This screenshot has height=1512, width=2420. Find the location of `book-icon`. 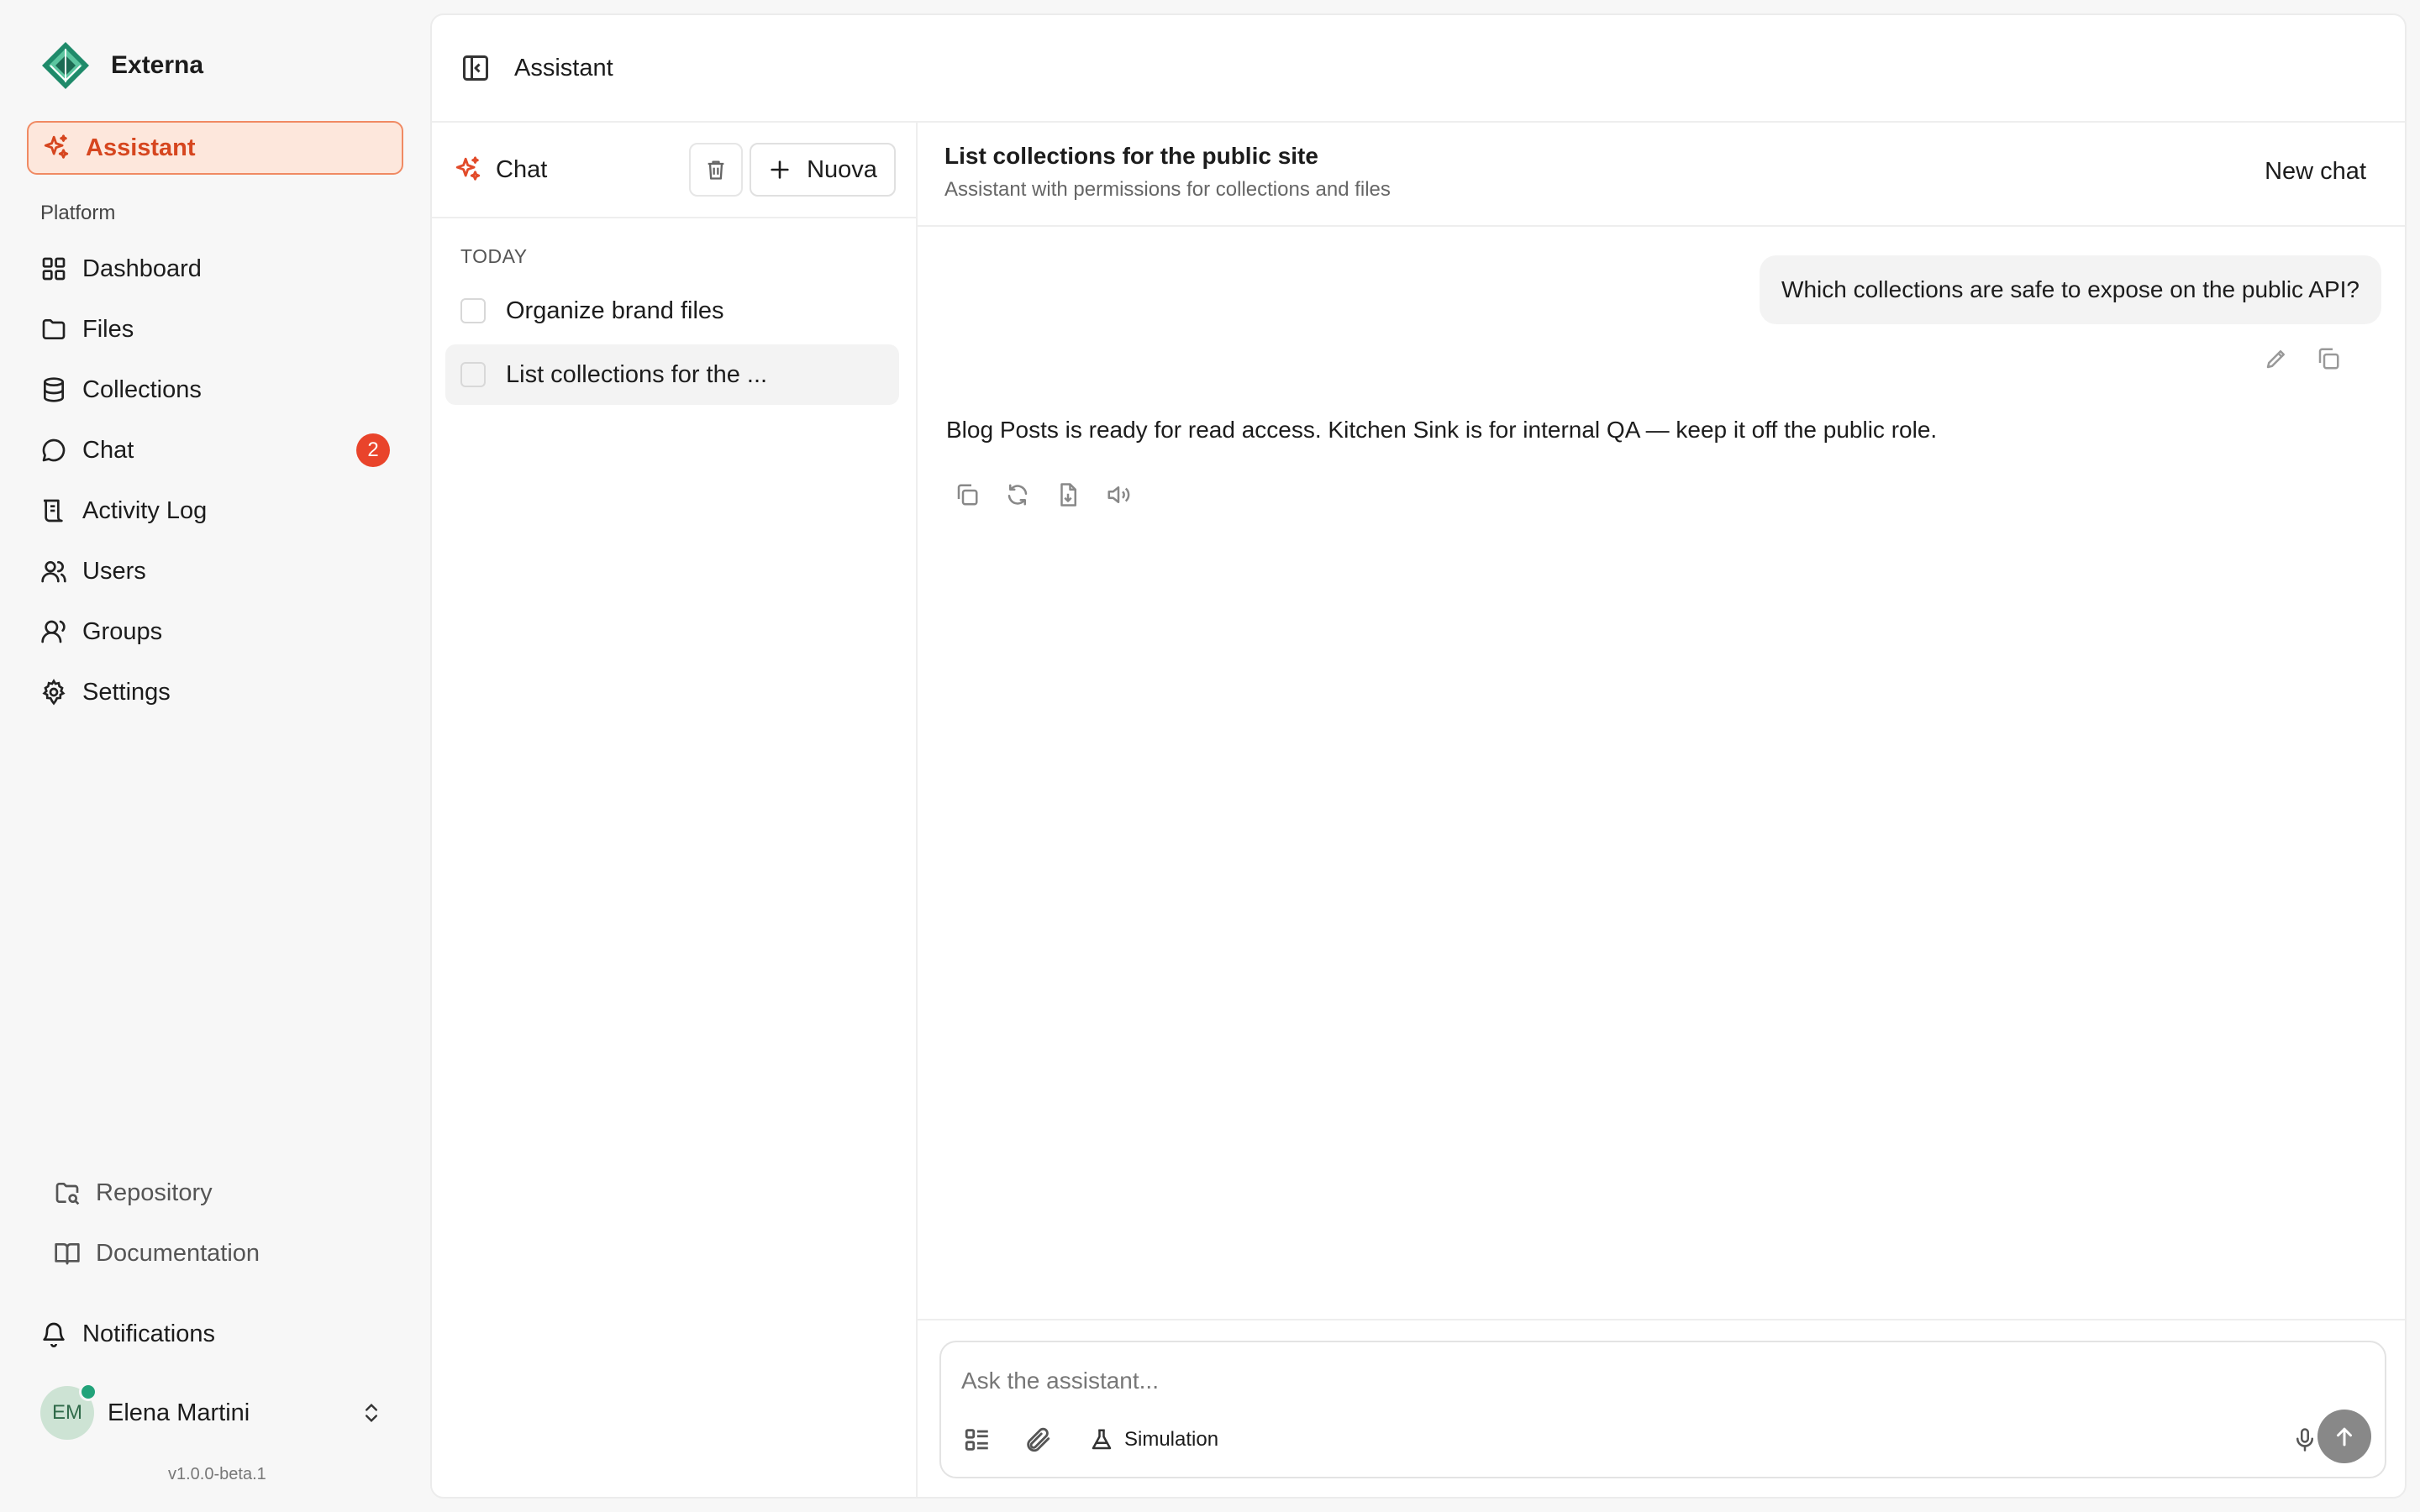

book-icon is located at coordinates (67, 1254).